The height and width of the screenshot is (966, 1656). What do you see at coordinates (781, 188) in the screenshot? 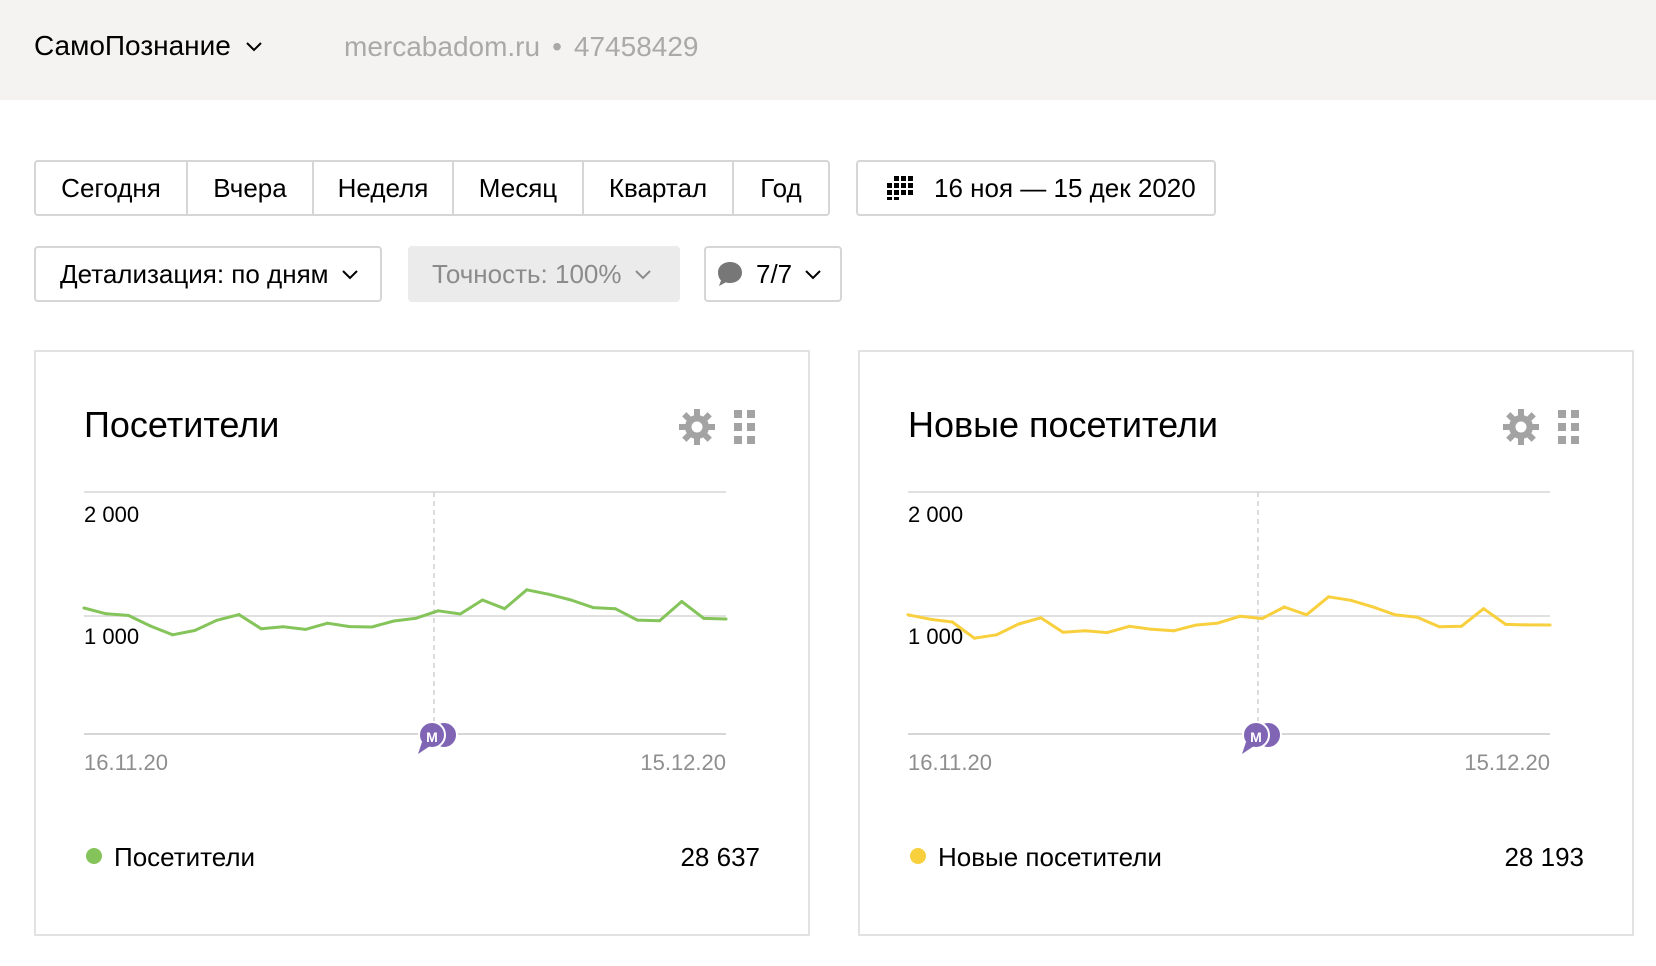
I see `period-year-button: Год` at bounding box center [781, 188].